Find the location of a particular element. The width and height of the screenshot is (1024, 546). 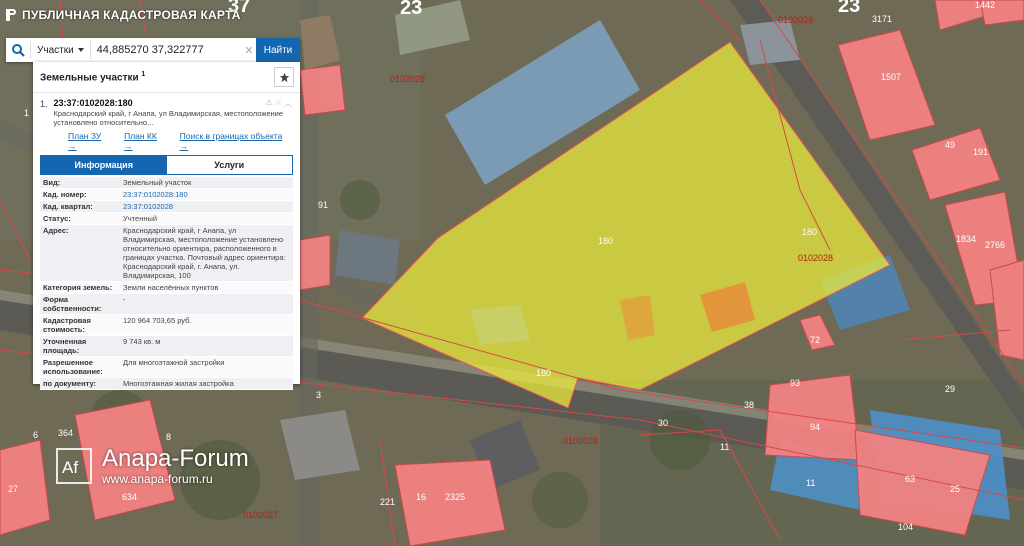

map-label-quarter-tr: 0102029 is located at coordinates (795, 20).